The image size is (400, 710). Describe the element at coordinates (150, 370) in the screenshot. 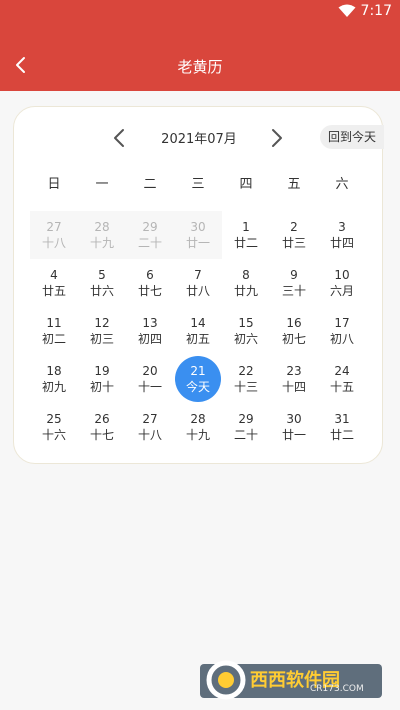

I see `day-number: 20` at that location.